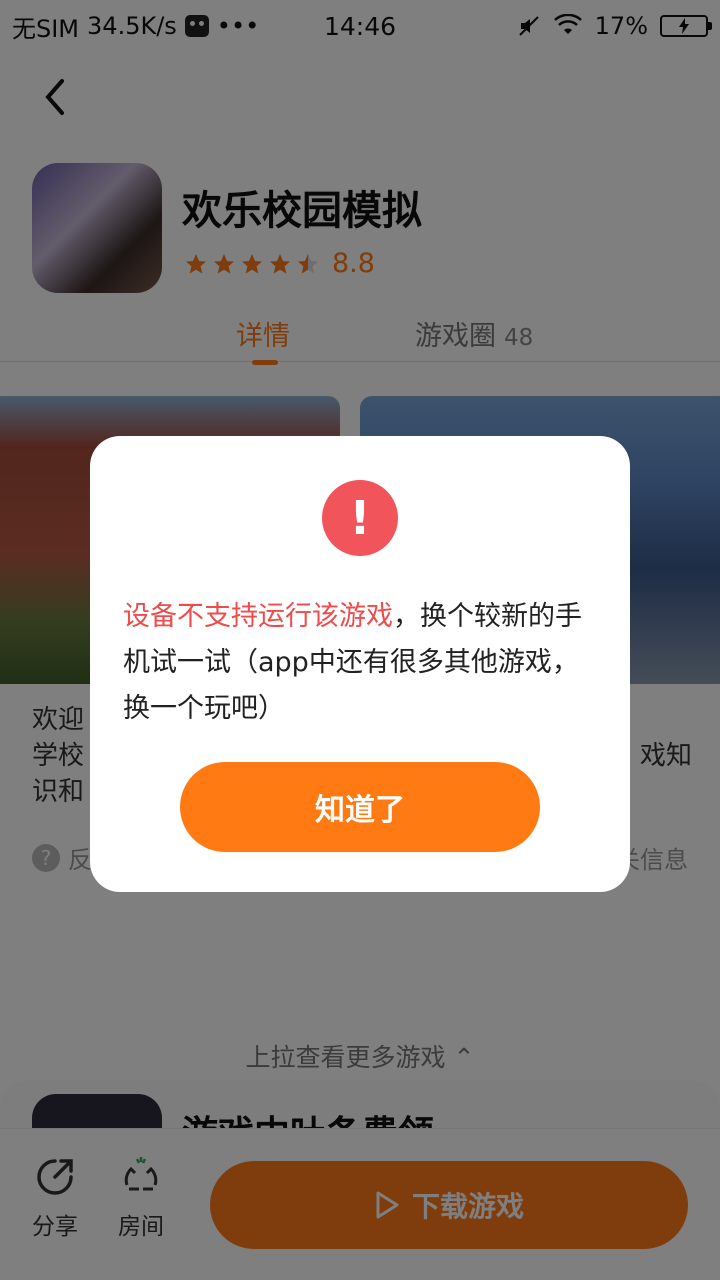 The height and width of the screenshot is (1280, 720). I want to click on exclamation-icon: !, so click(360, 518).